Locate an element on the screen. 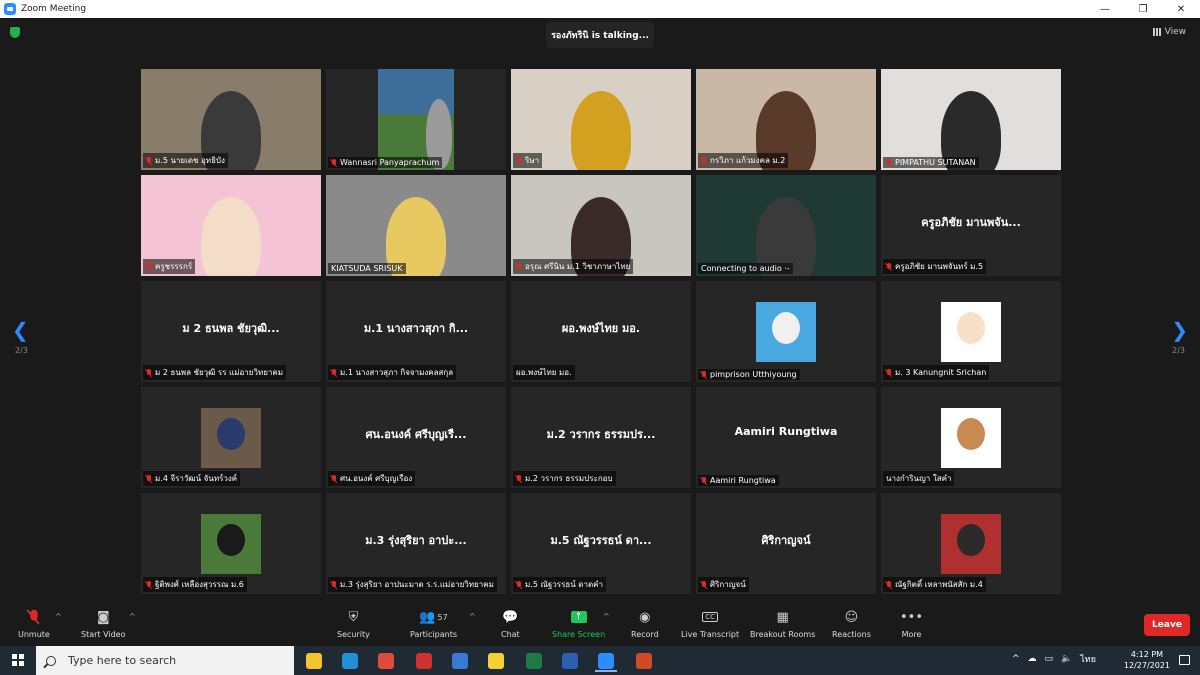 Image resolution: width=1200 pixels, height=675 pixels. app-red-taskbar-icon is located at coordinates (424, 660).